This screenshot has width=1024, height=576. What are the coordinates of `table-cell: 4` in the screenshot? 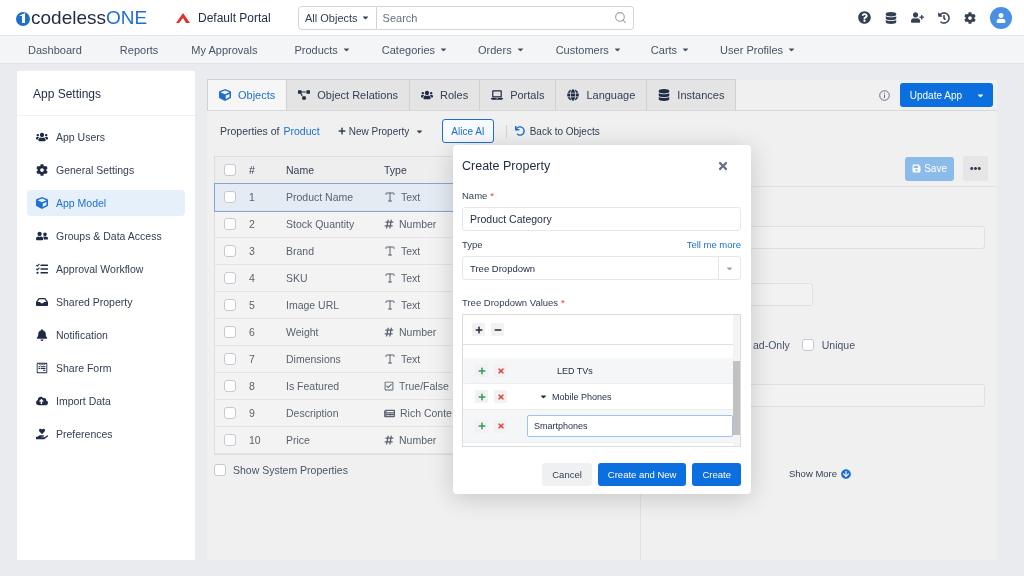 It's located at (252, 278).